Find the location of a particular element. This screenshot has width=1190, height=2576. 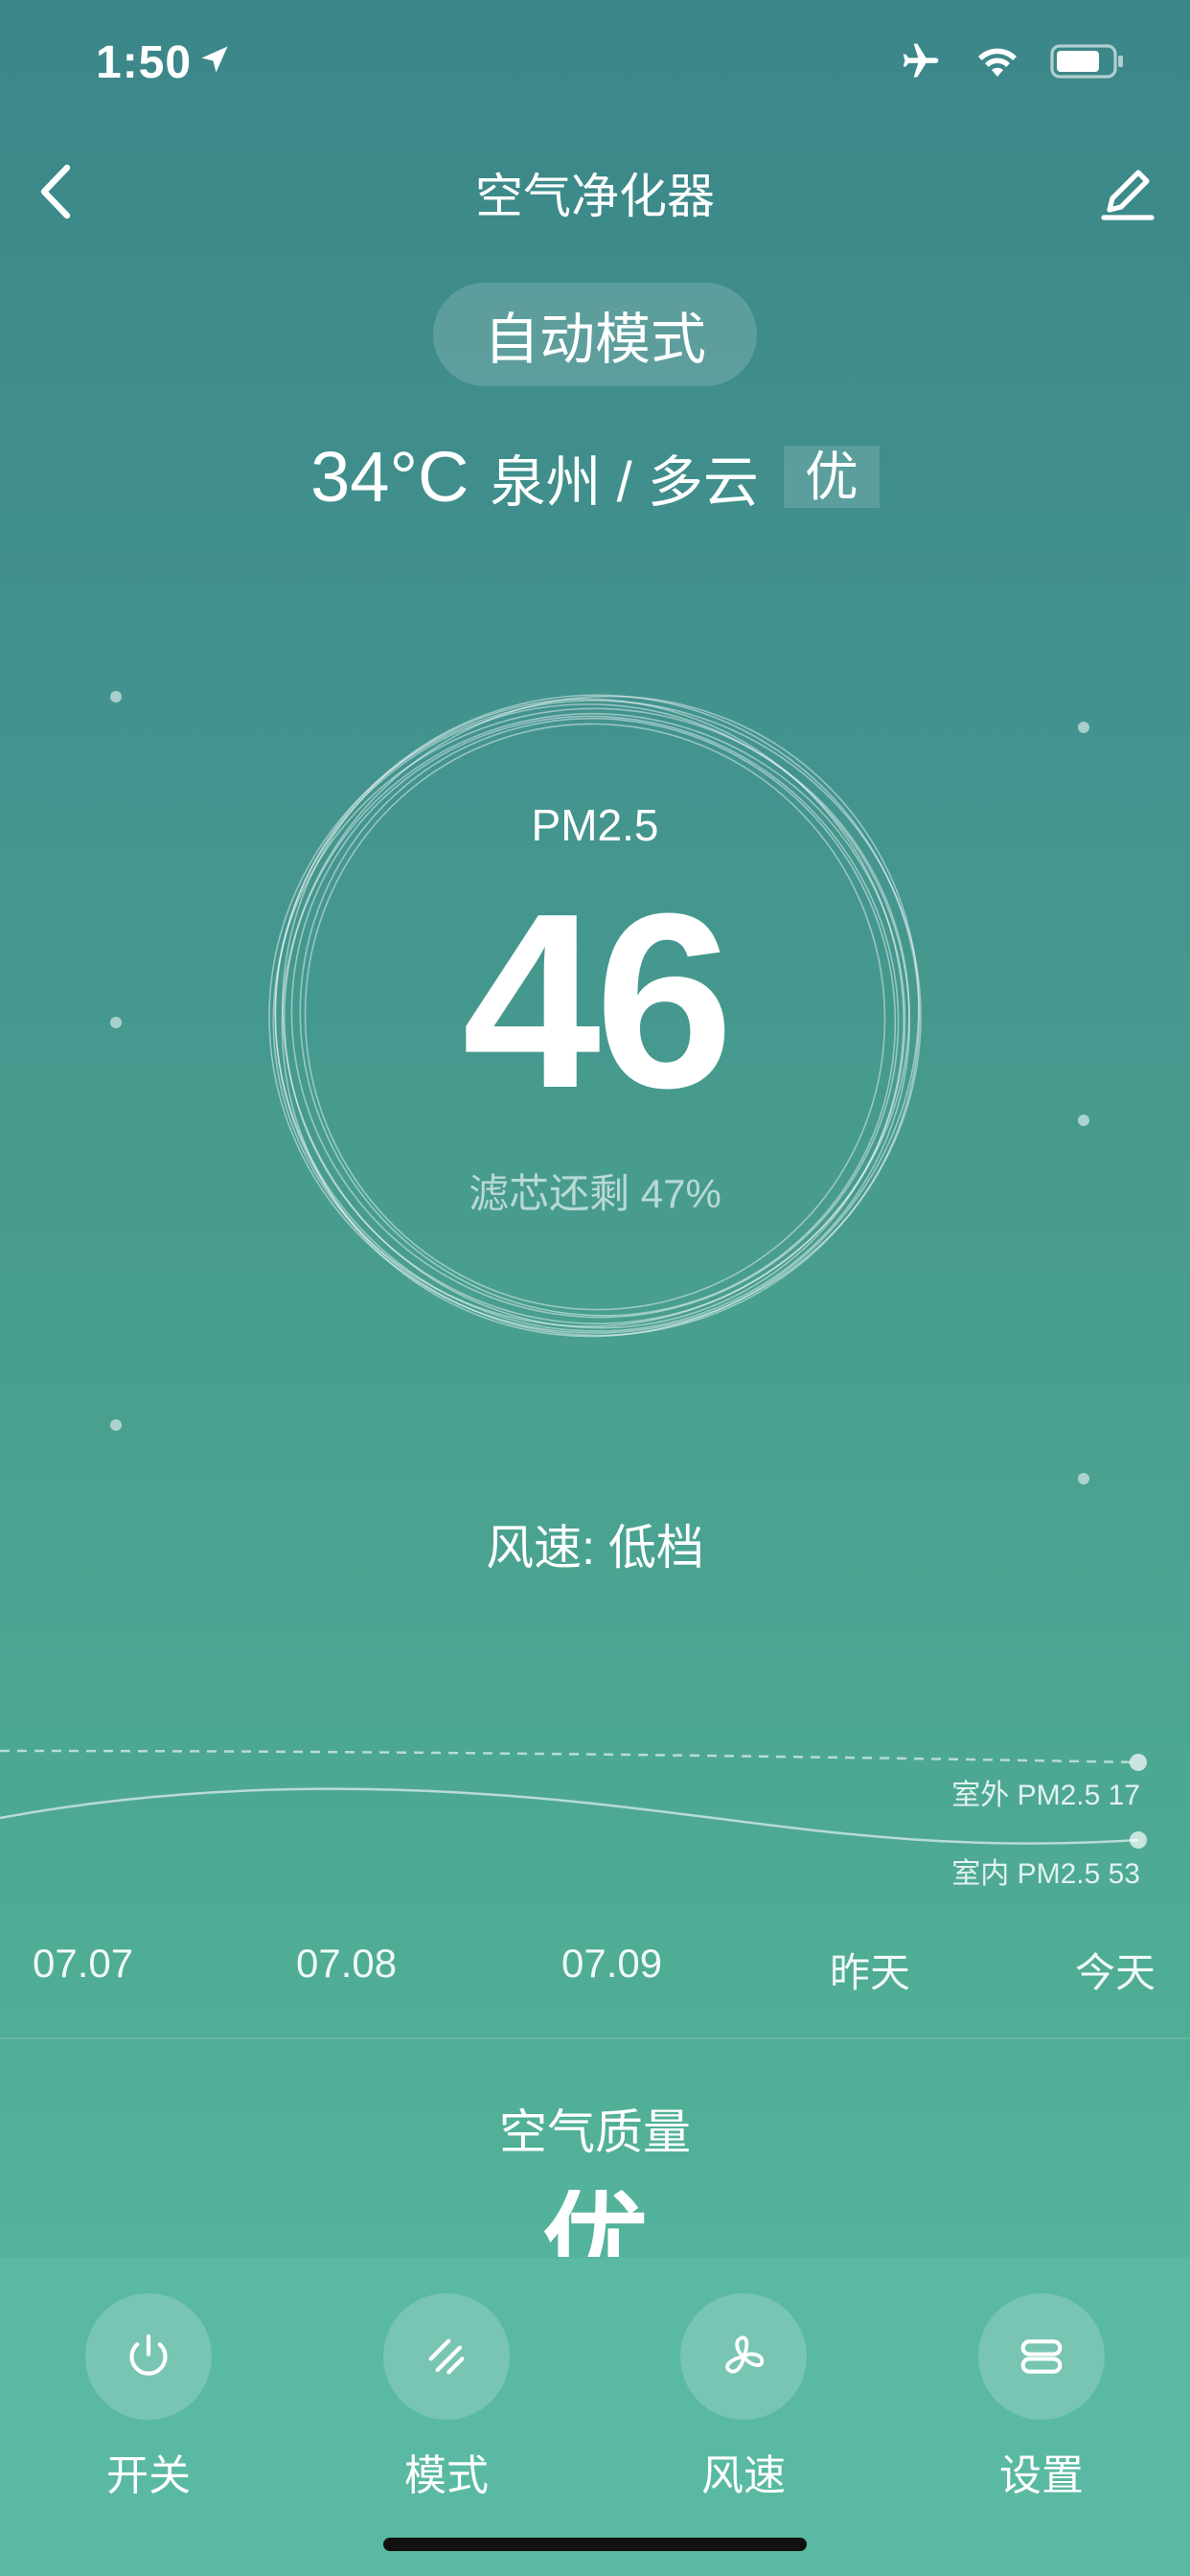

air-quality-value: 优 is located at coordinates (595, 2223).